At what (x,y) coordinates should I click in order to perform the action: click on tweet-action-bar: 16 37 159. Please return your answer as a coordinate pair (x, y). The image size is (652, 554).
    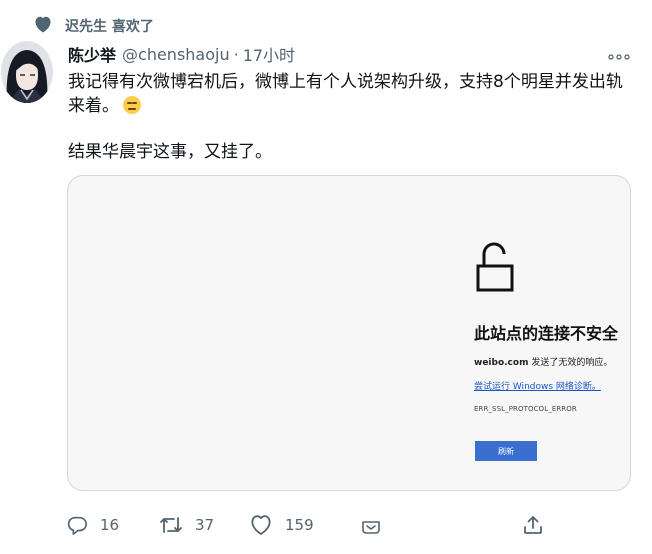
    Looking at the image, I should click on (308, 525).